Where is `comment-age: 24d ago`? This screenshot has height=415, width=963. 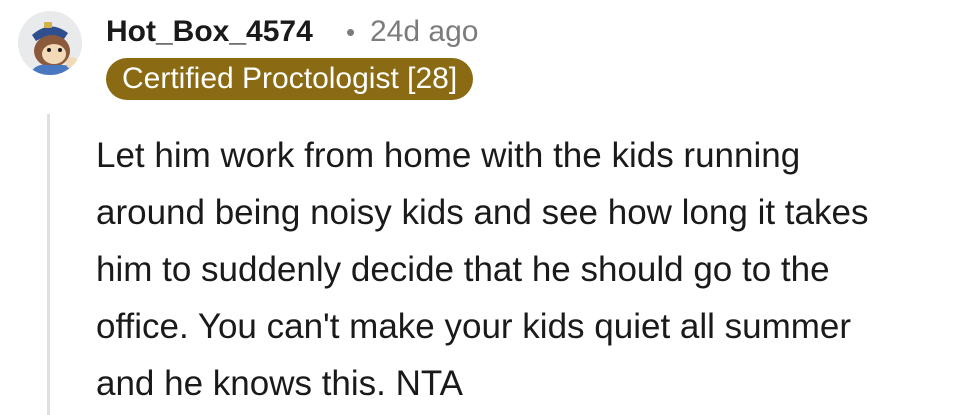 comment-age: 24d ago is located at coordinates (424, 31).